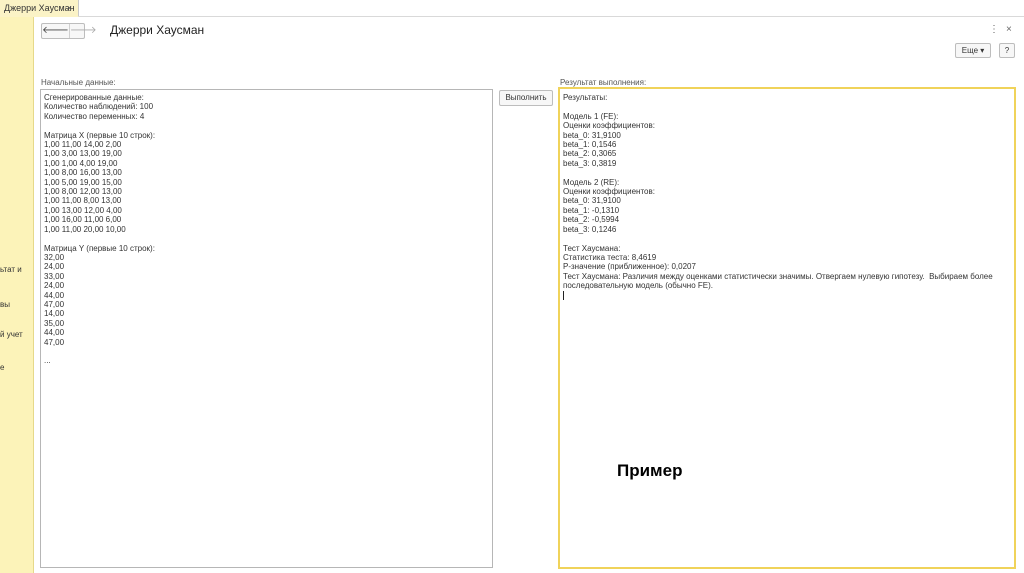 This screenshot has height=573, width=1024. Describe the element at coordinates (592, 248) in the screenshot. I see `text-line: Тест Хаусмана:` at that location.